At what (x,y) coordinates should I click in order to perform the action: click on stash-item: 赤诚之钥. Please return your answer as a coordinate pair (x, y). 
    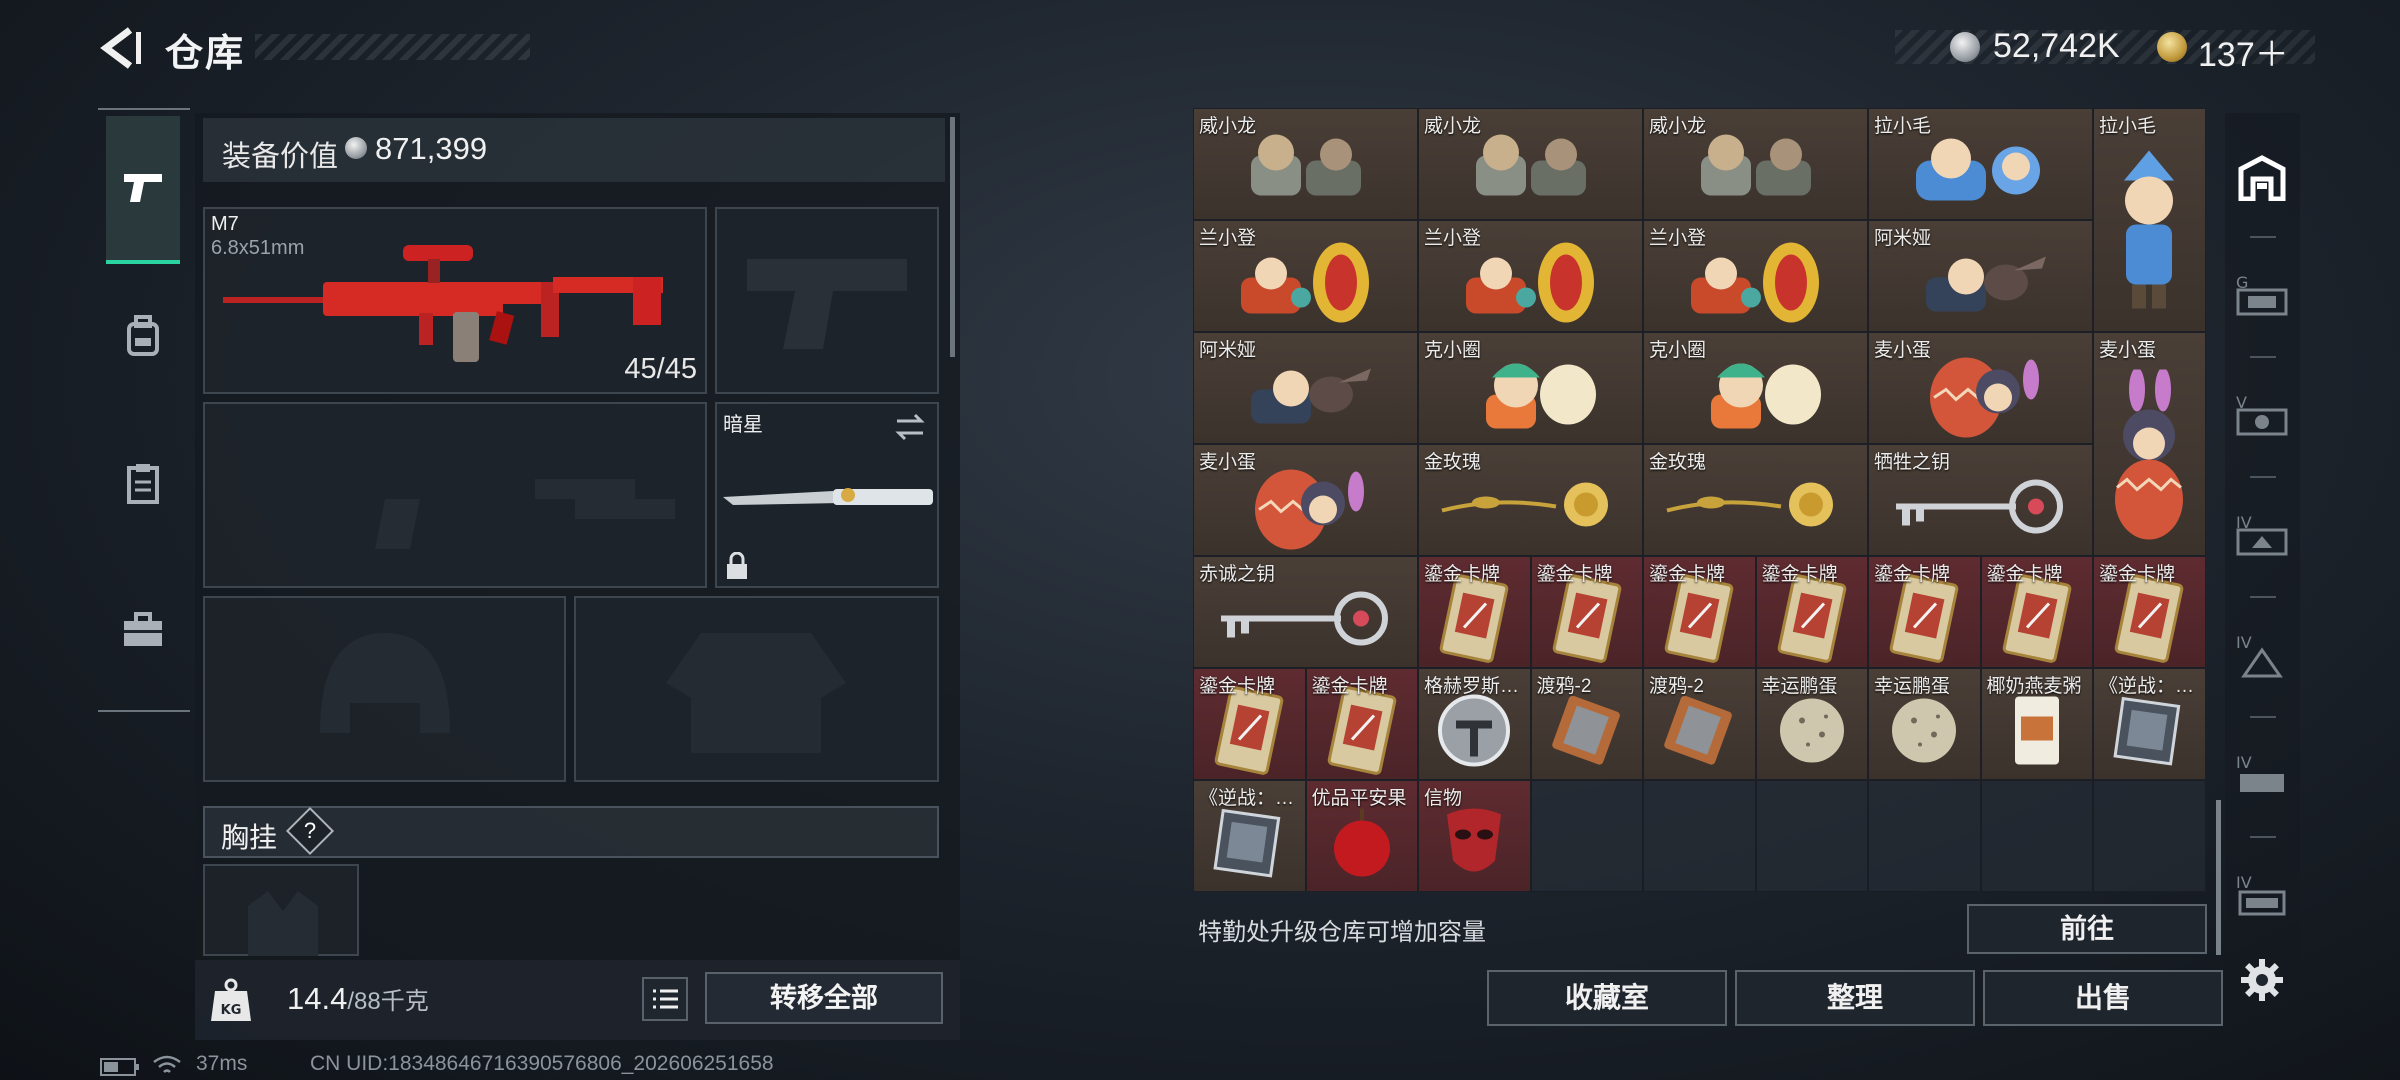
    Looking at the image, I should click on (1305, 612).